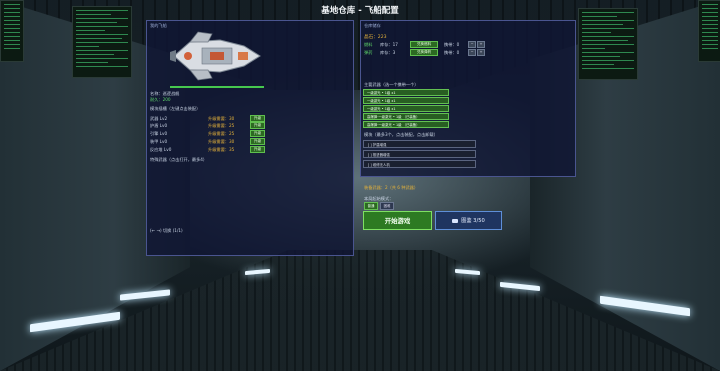 Image resolution: width=720 pixels, height=371 pixels. I want to click on crystal-count: 晶石：223, so click(375, 37).